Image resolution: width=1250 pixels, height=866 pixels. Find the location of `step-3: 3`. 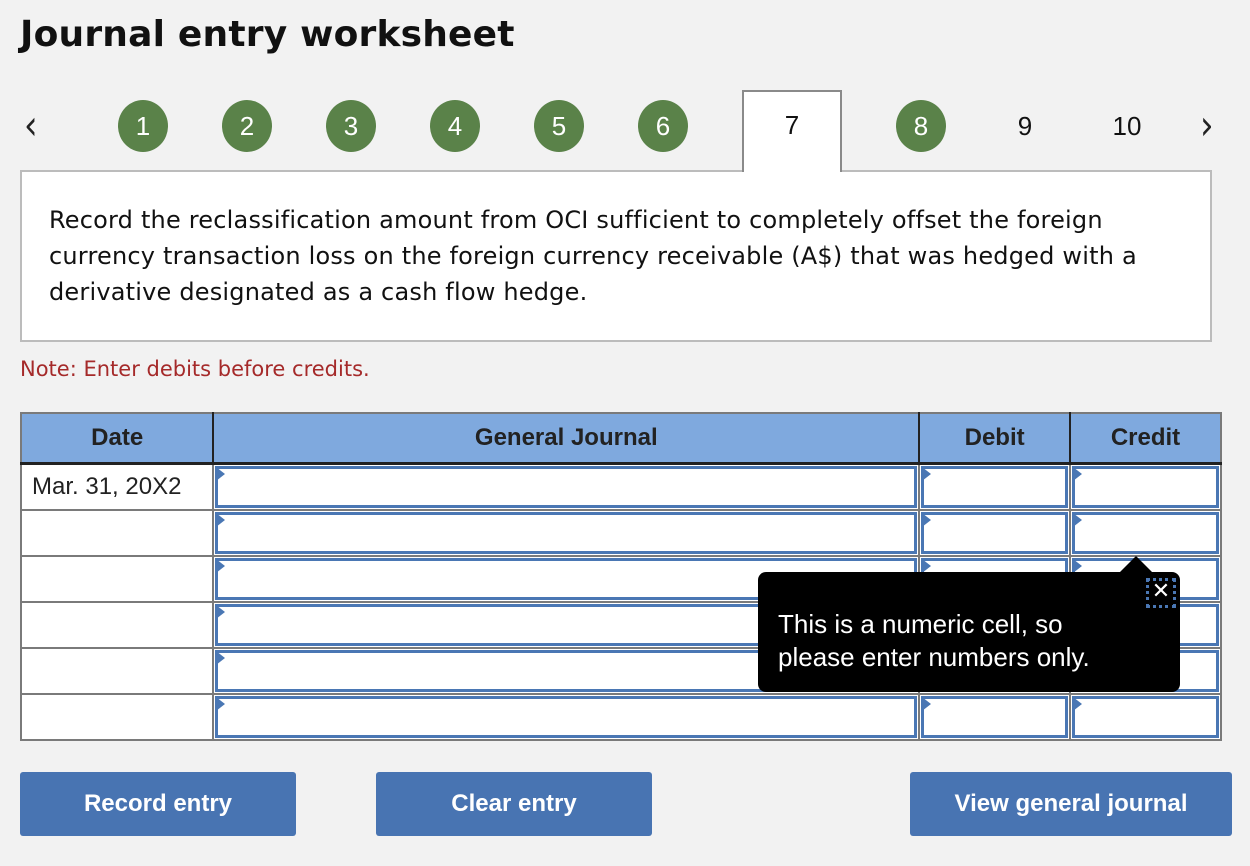

step-3: 3 is located at coordinates (351, 126).